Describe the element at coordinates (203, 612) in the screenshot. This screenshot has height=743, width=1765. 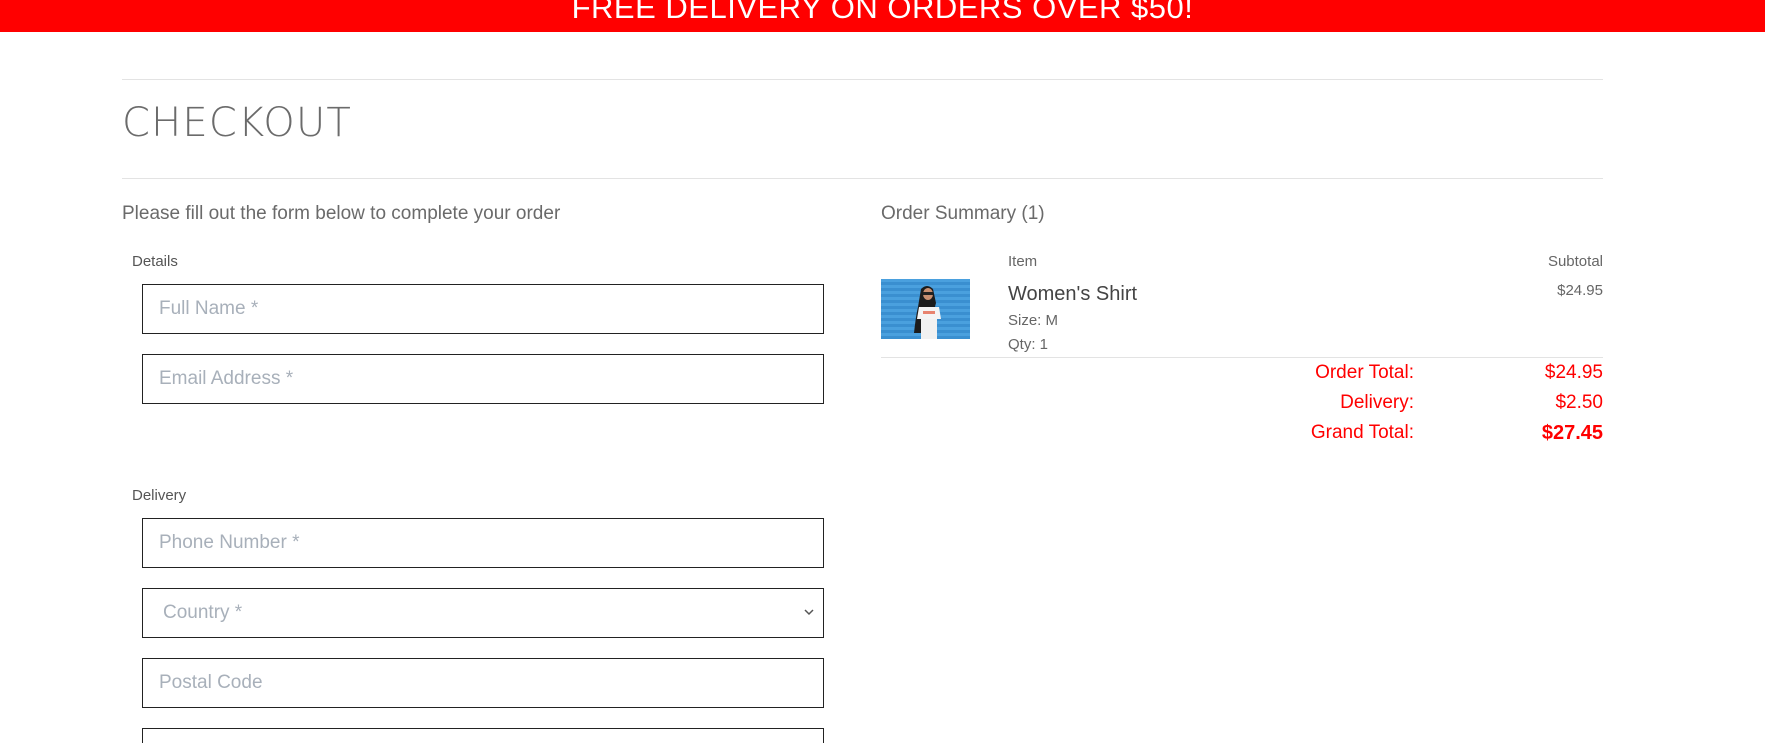
I see `country-select-value: Country *` at that location.